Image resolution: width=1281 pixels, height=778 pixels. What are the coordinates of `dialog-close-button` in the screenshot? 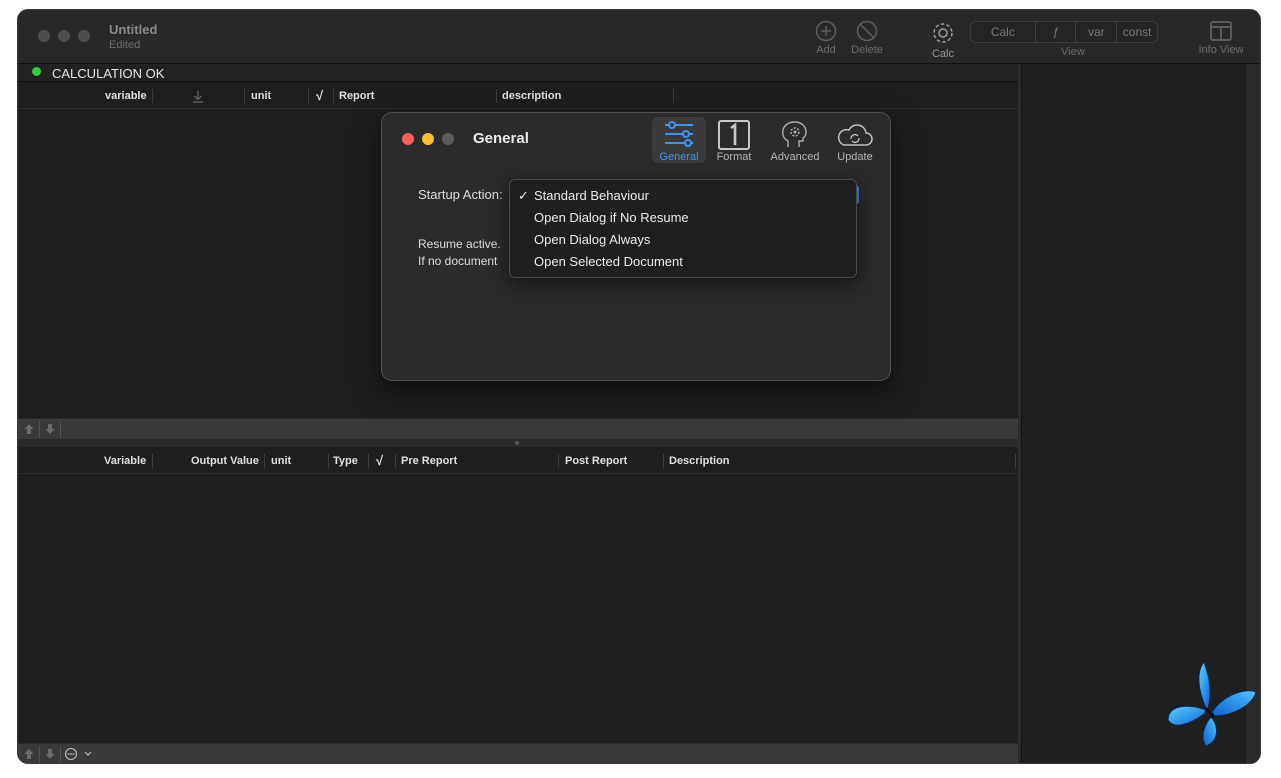 It's located at (408, 139).